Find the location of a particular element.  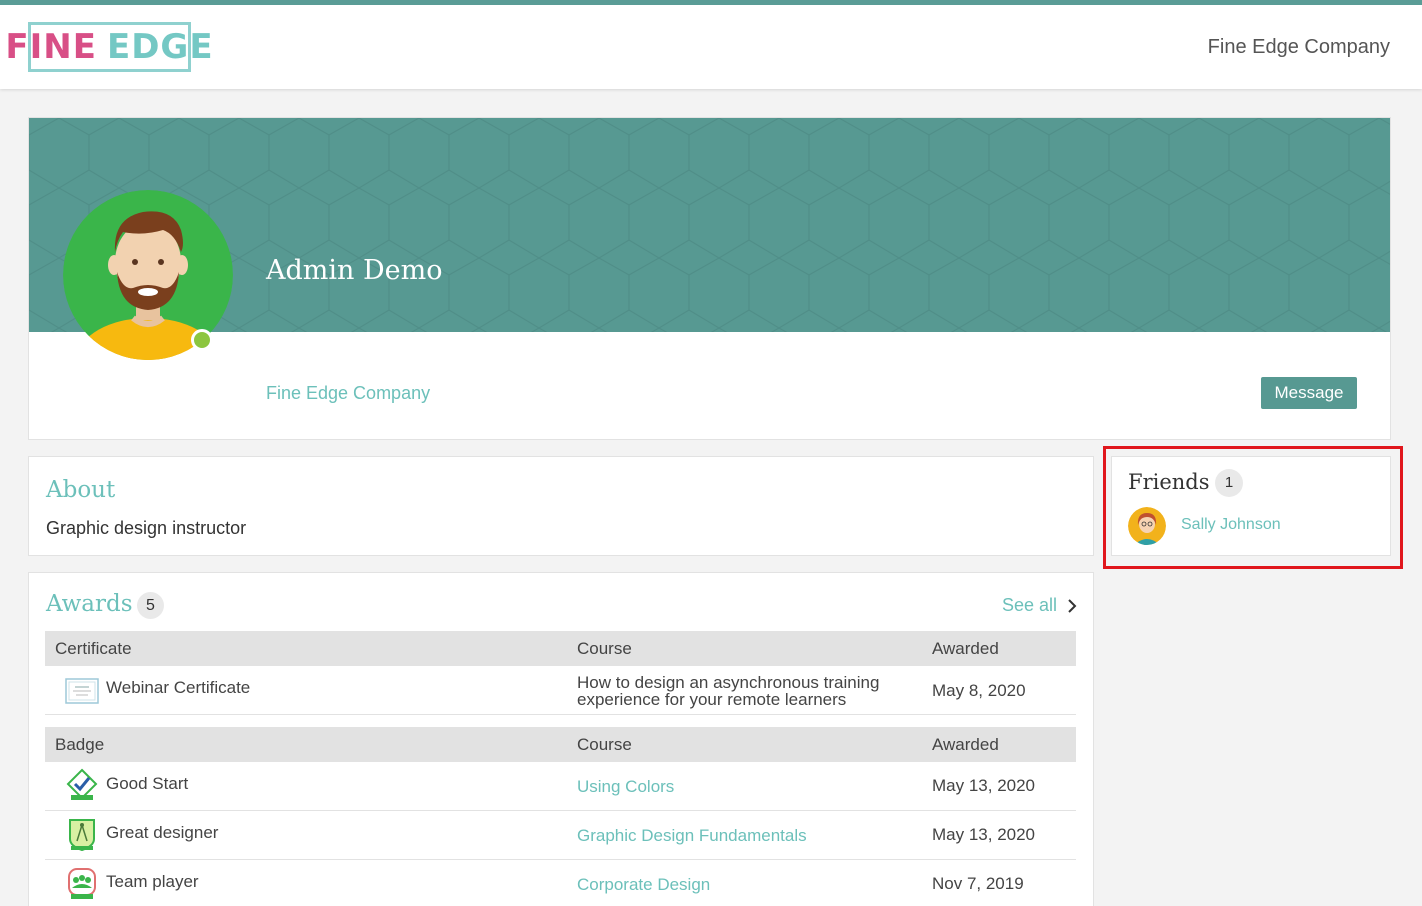

fine-edge-logo: FINE EDGE is located at coordinates (109, 47).